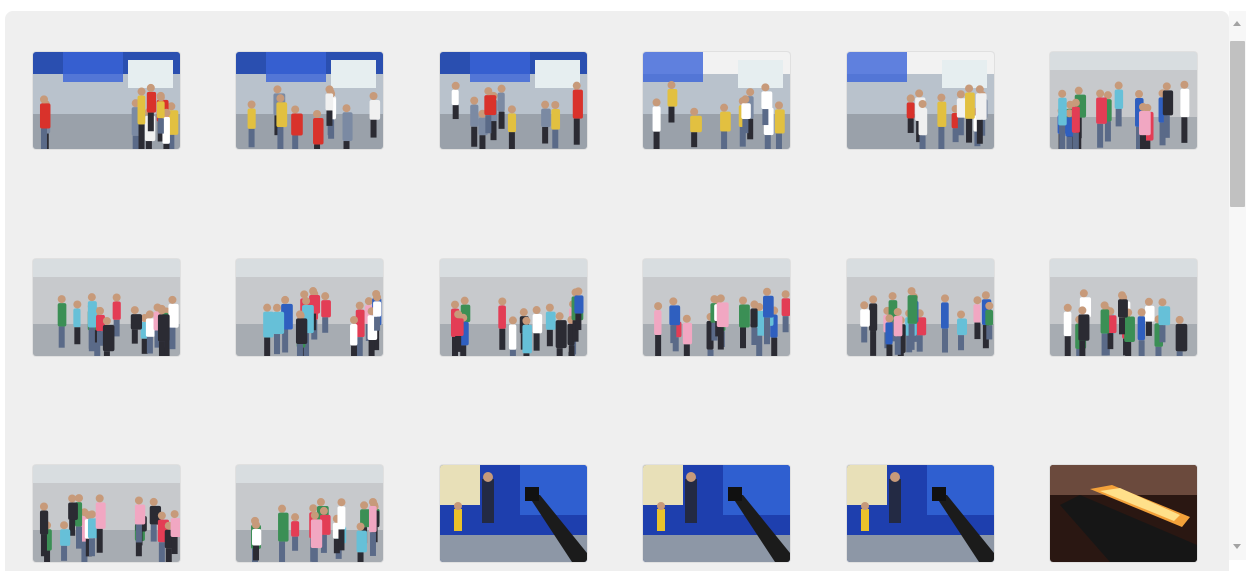 The height and width of the screenshot is (571, 1246). What do you see at coordinates (1237, 285) in the screenshot?
I see `vertical-scrollbar` at bounding box center [1237, 285].